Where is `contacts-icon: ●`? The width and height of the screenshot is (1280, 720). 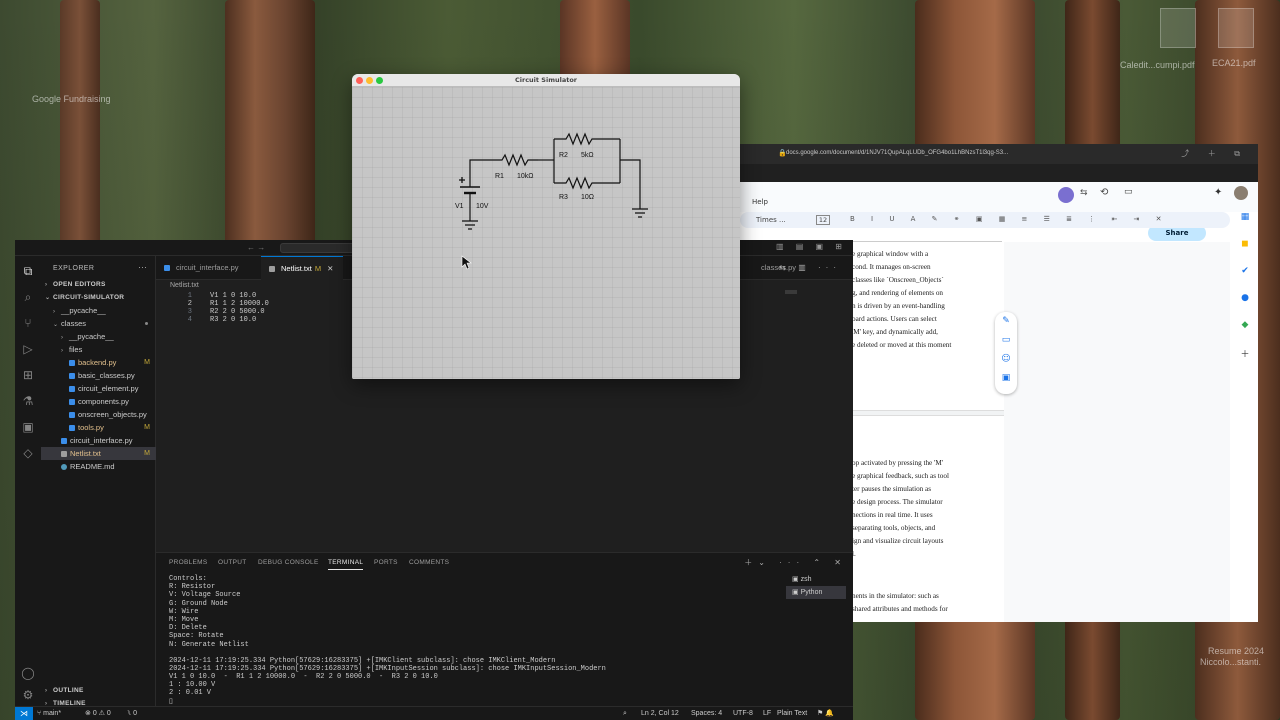
contacts-icon: ● is located at coordinates (1245, 306).